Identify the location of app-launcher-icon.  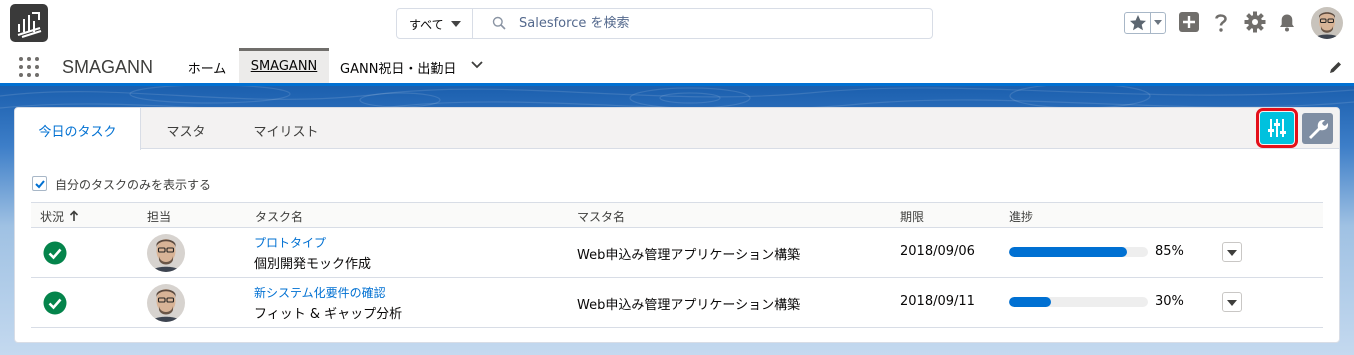
(29, 67).